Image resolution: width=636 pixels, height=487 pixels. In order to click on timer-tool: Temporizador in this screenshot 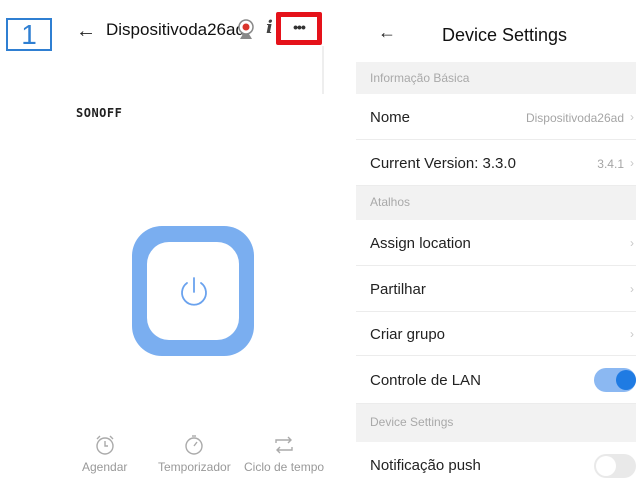, I will do `click(194, 454)`.